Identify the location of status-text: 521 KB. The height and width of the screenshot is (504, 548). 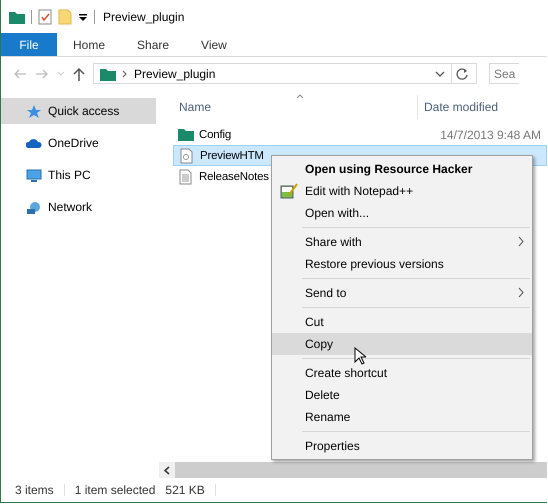
(185, 490).